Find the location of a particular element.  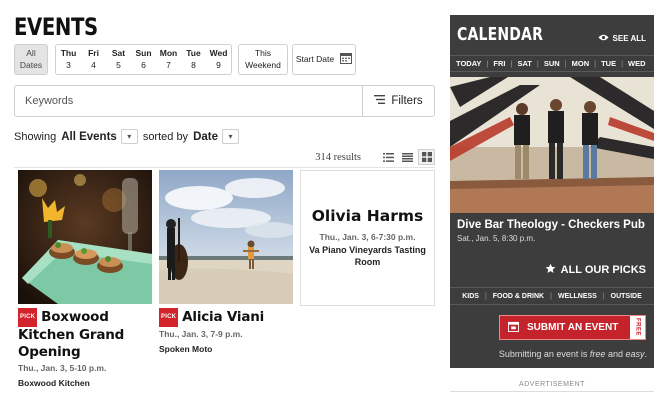

event-image-musicians is located at coordinates (226, 237).